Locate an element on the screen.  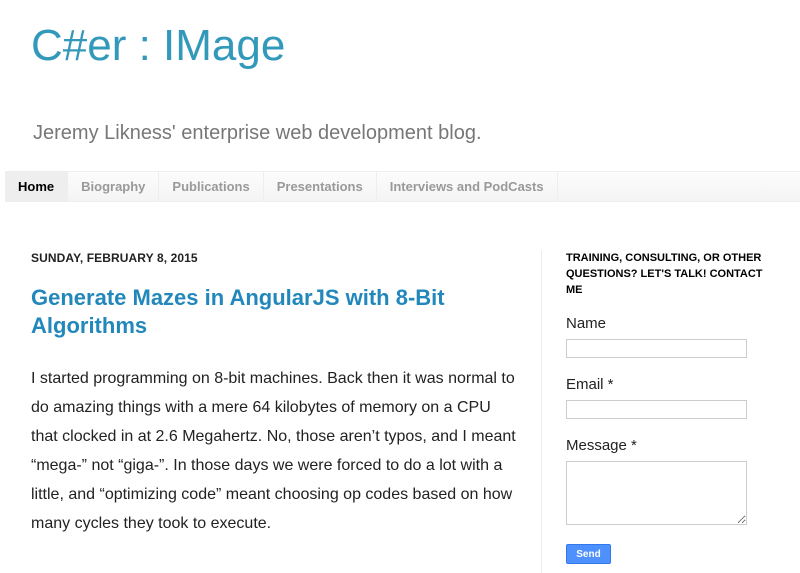
message-label: Message * is located at coordinates (601, 445).